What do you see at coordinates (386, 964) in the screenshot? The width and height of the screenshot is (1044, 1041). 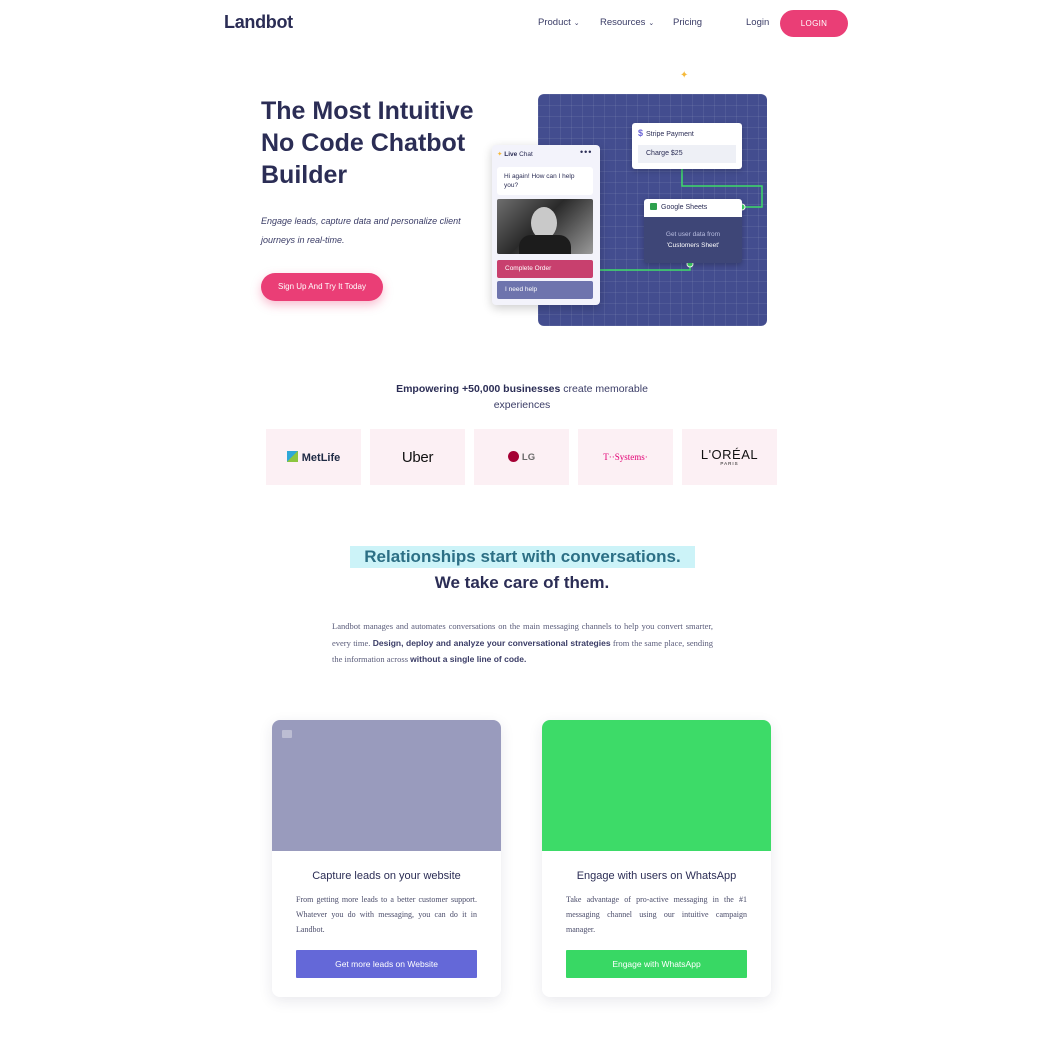 I see `get-more-leads-button: Get more leads on Website` at bounding box center [386, 964].